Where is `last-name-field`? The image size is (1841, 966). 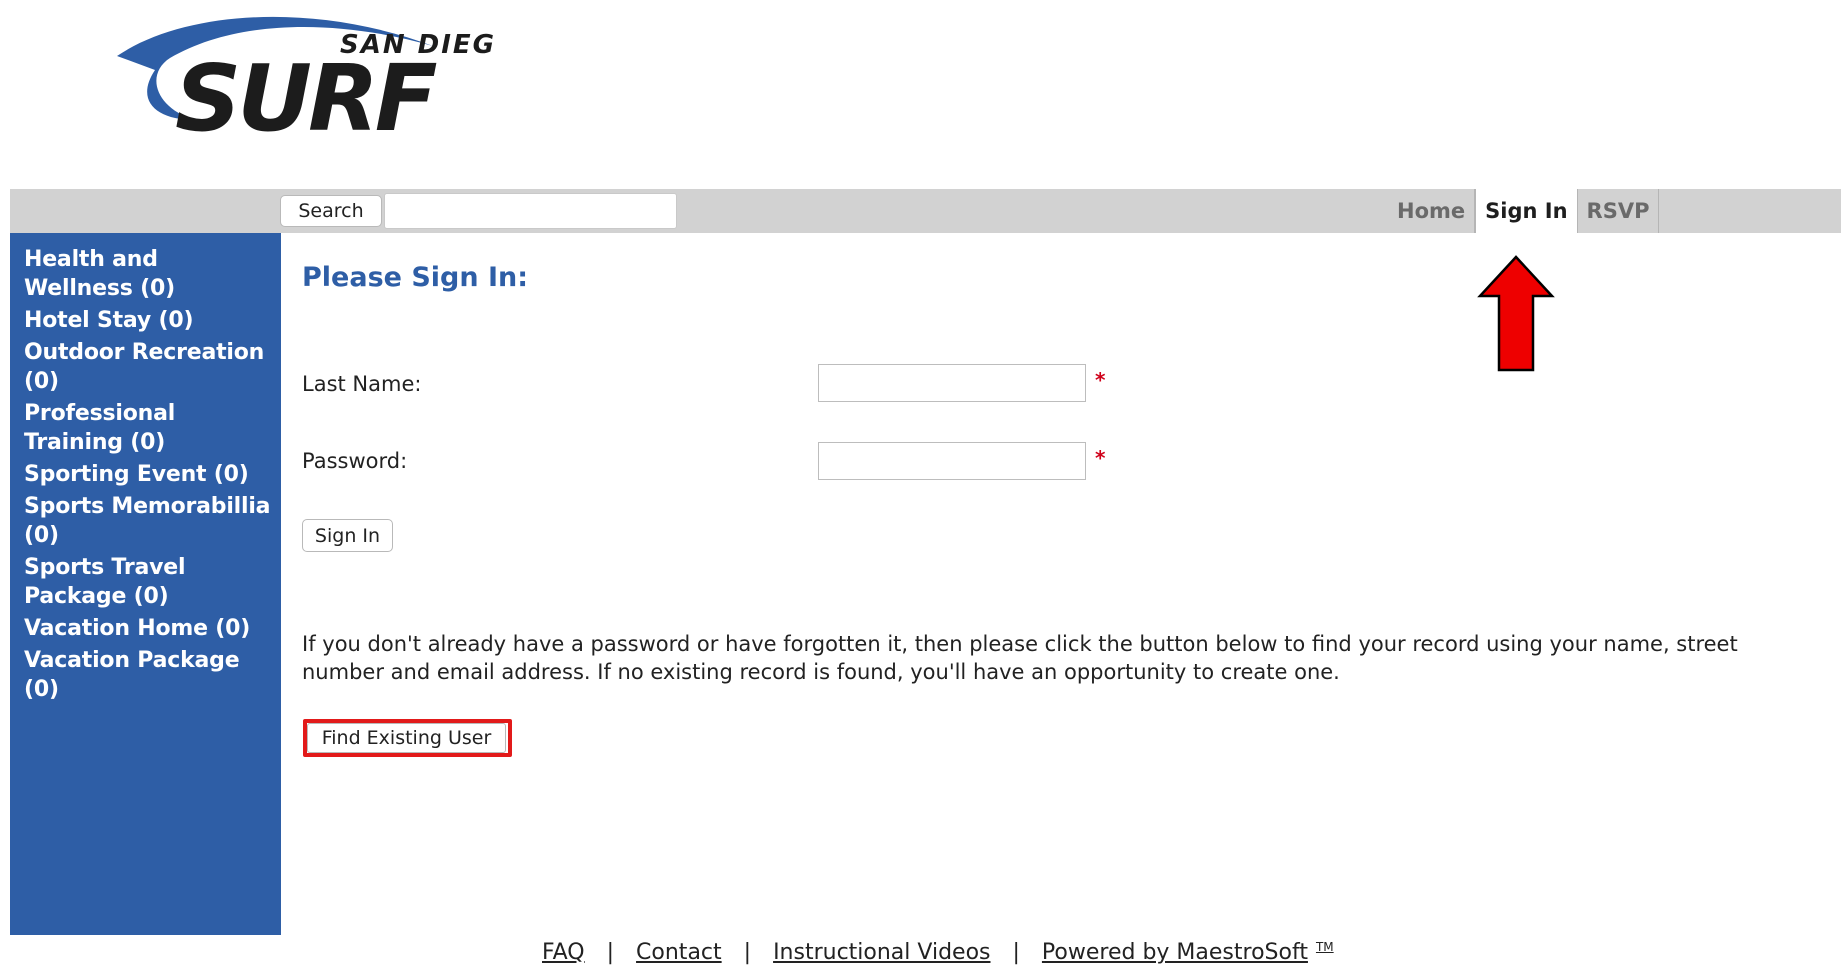
last-name-field is located at coordinates (952, 383).